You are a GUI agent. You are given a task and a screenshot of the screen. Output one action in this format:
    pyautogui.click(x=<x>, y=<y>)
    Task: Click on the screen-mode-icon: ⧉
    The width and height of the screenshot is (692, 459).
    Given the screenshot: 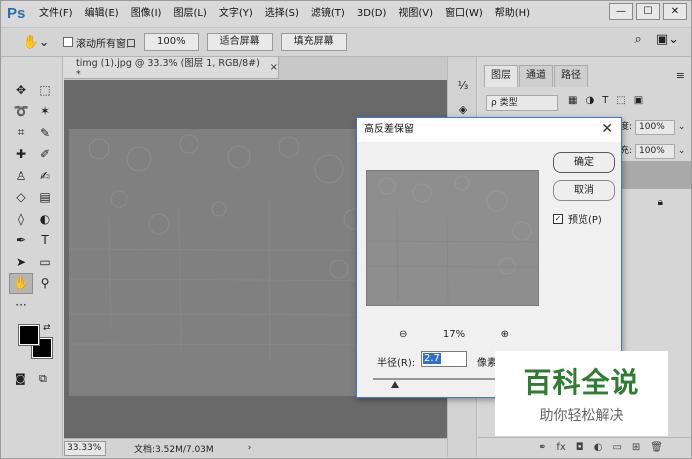 What is the action you would take?
    pyautogui.click(x=43, y=379)
    